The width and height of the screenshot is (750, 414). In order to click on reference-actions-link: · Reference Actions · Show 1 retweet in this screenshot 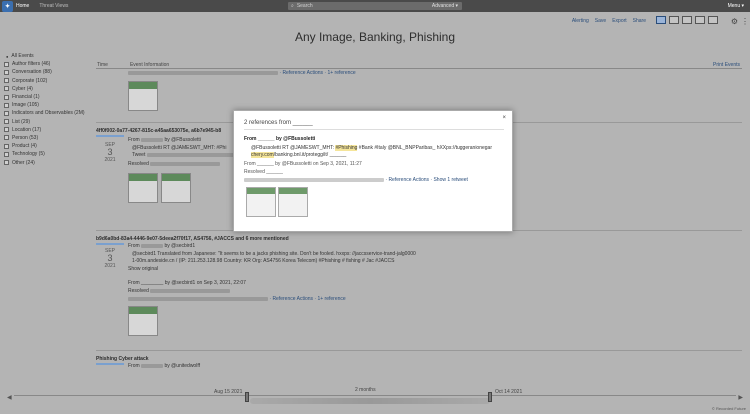, I will do `click(426, 180)`.